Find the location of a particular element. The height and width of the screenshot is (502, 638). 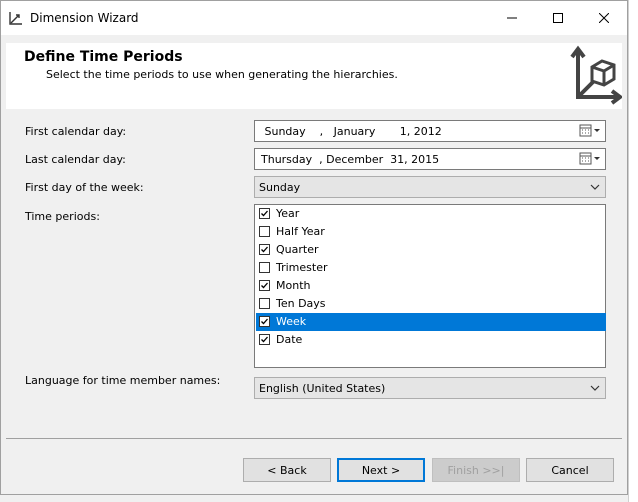

time-period-item: Trimester is located at coordinates (431, 268).